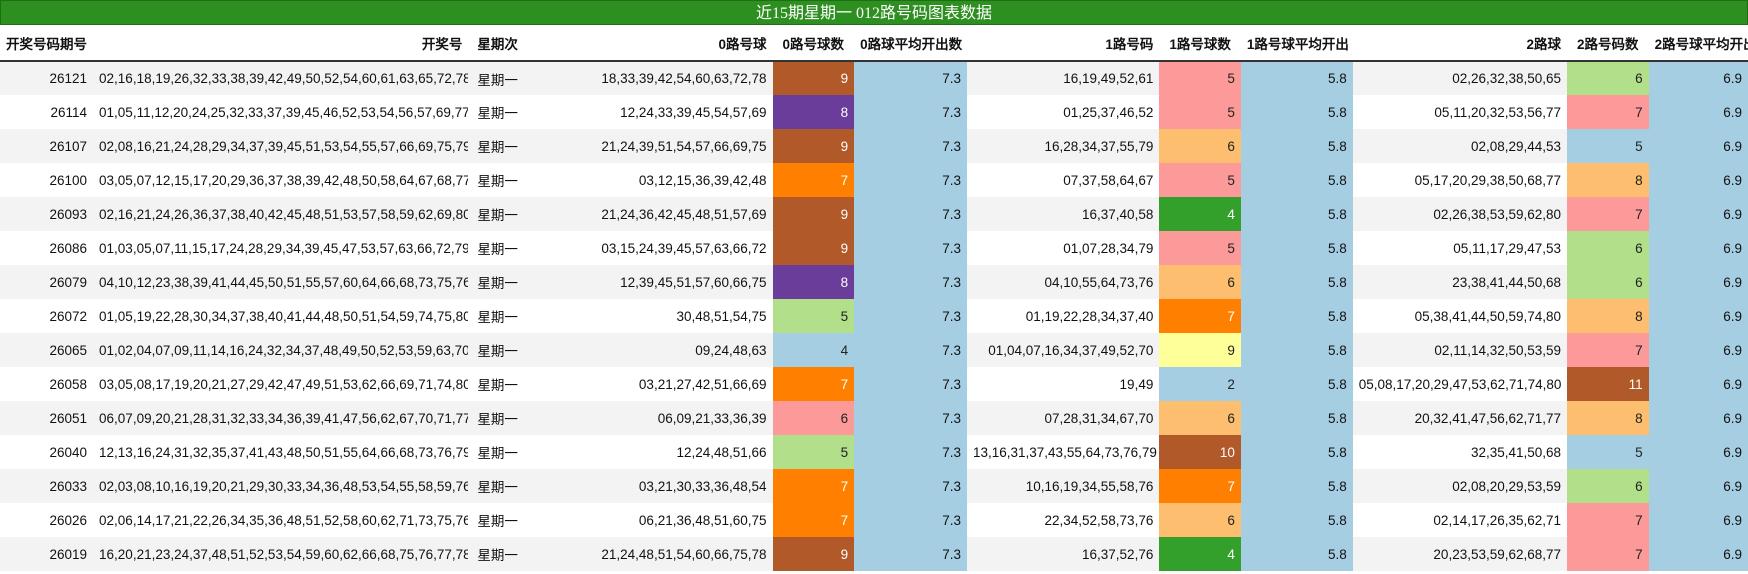 This screenshot has height=574, width=1748. Describe the element at coordinates (813, 452) in the screenshot. I see `cell-r0-count: 5` at that location.